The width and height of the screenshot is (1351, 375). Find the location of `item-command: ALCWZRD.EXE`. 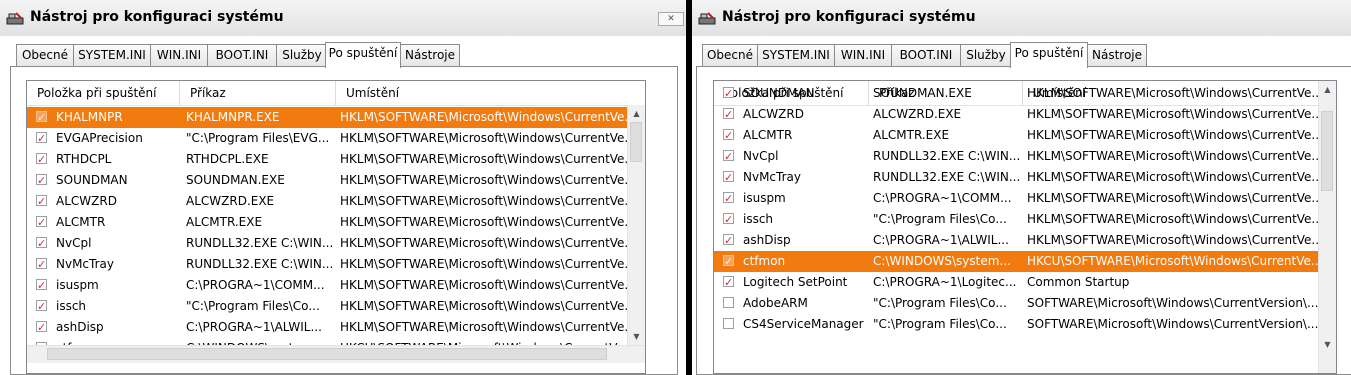

item-command: ALCWZRD.EXE is located at coordinates (230, 201).